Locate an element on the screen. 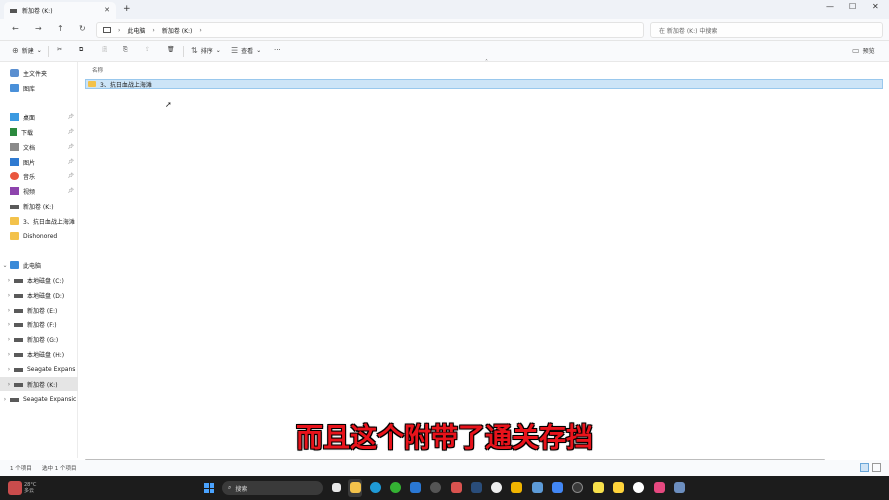  close-window-button: ✕ is located at coordinates (875, 6).